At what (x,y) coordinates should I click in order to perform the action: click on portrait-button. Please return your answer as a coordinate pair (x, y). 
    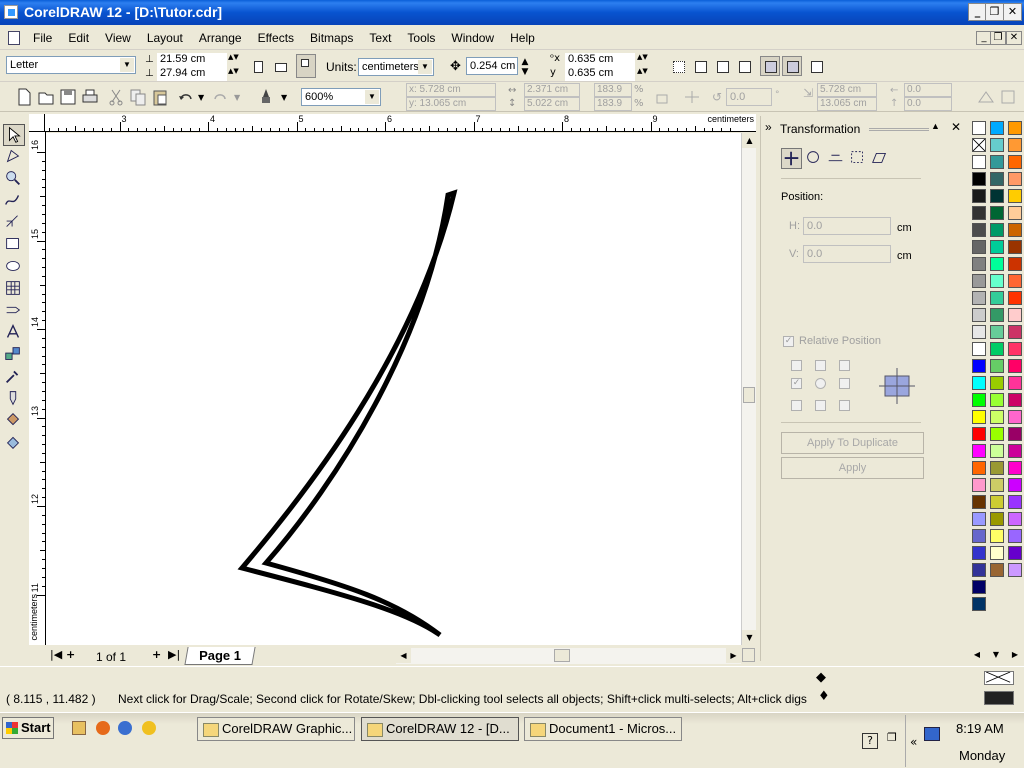
    Looking at the image, I should click on (258, 66).